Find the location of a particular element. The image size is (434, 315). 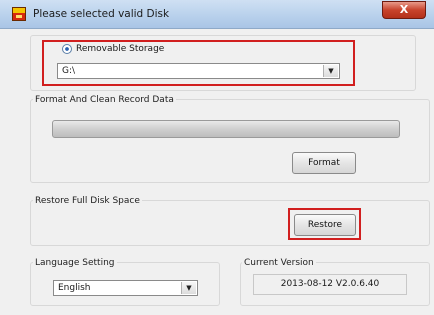

restore-highlight is located at coordinates (324, 224).